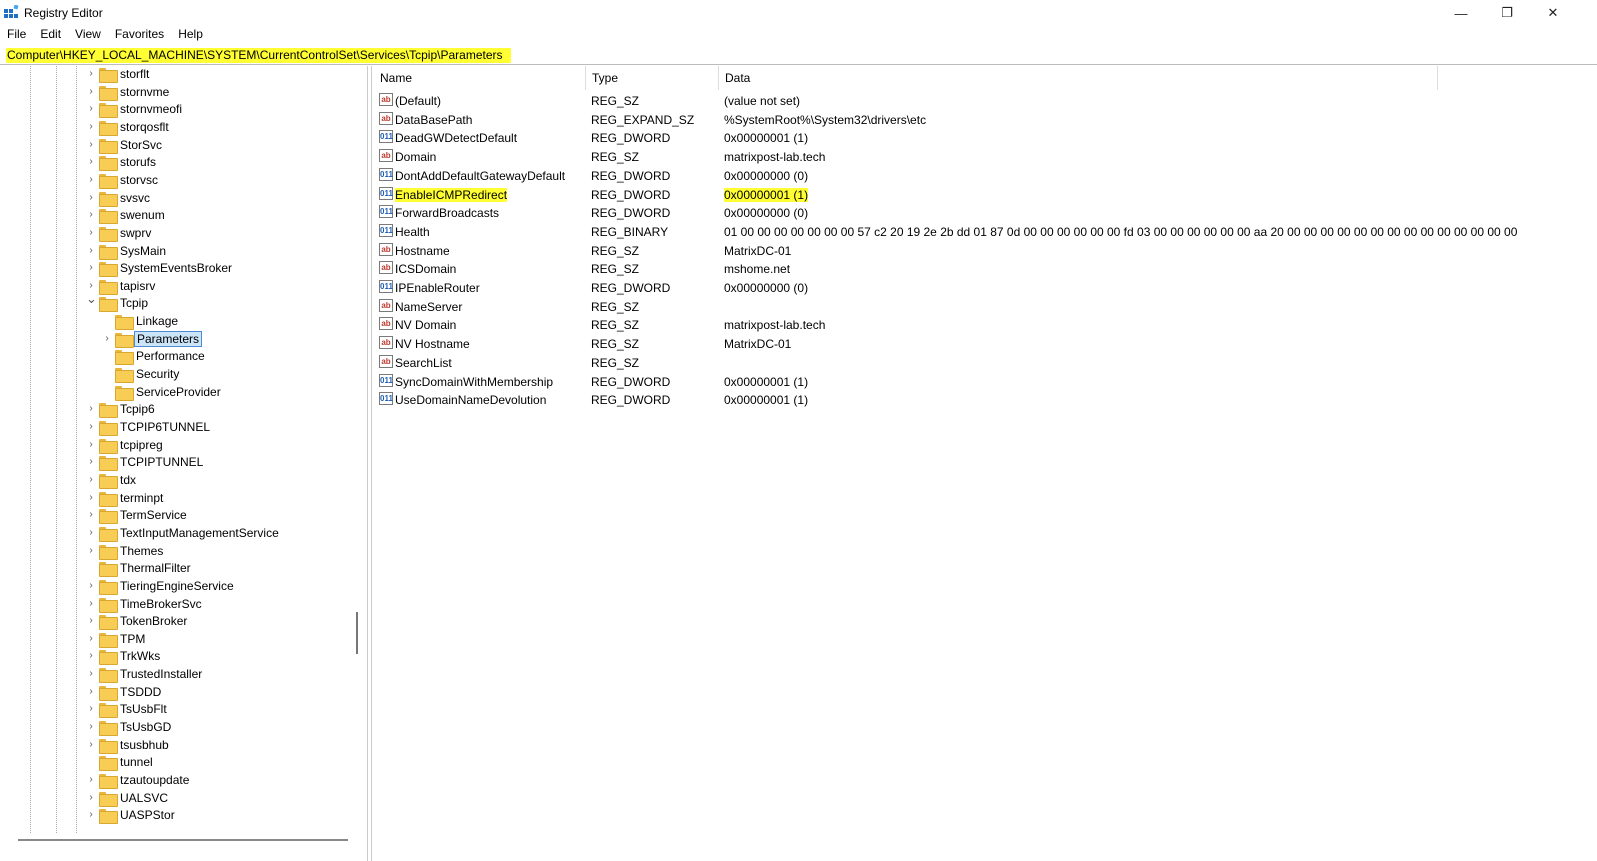 This screenshot has height=861, width=1597. What do you see at coordinates (605, 78) in the screenshot?
I see `column-header-type: Type` at bounding box center [605, 78].